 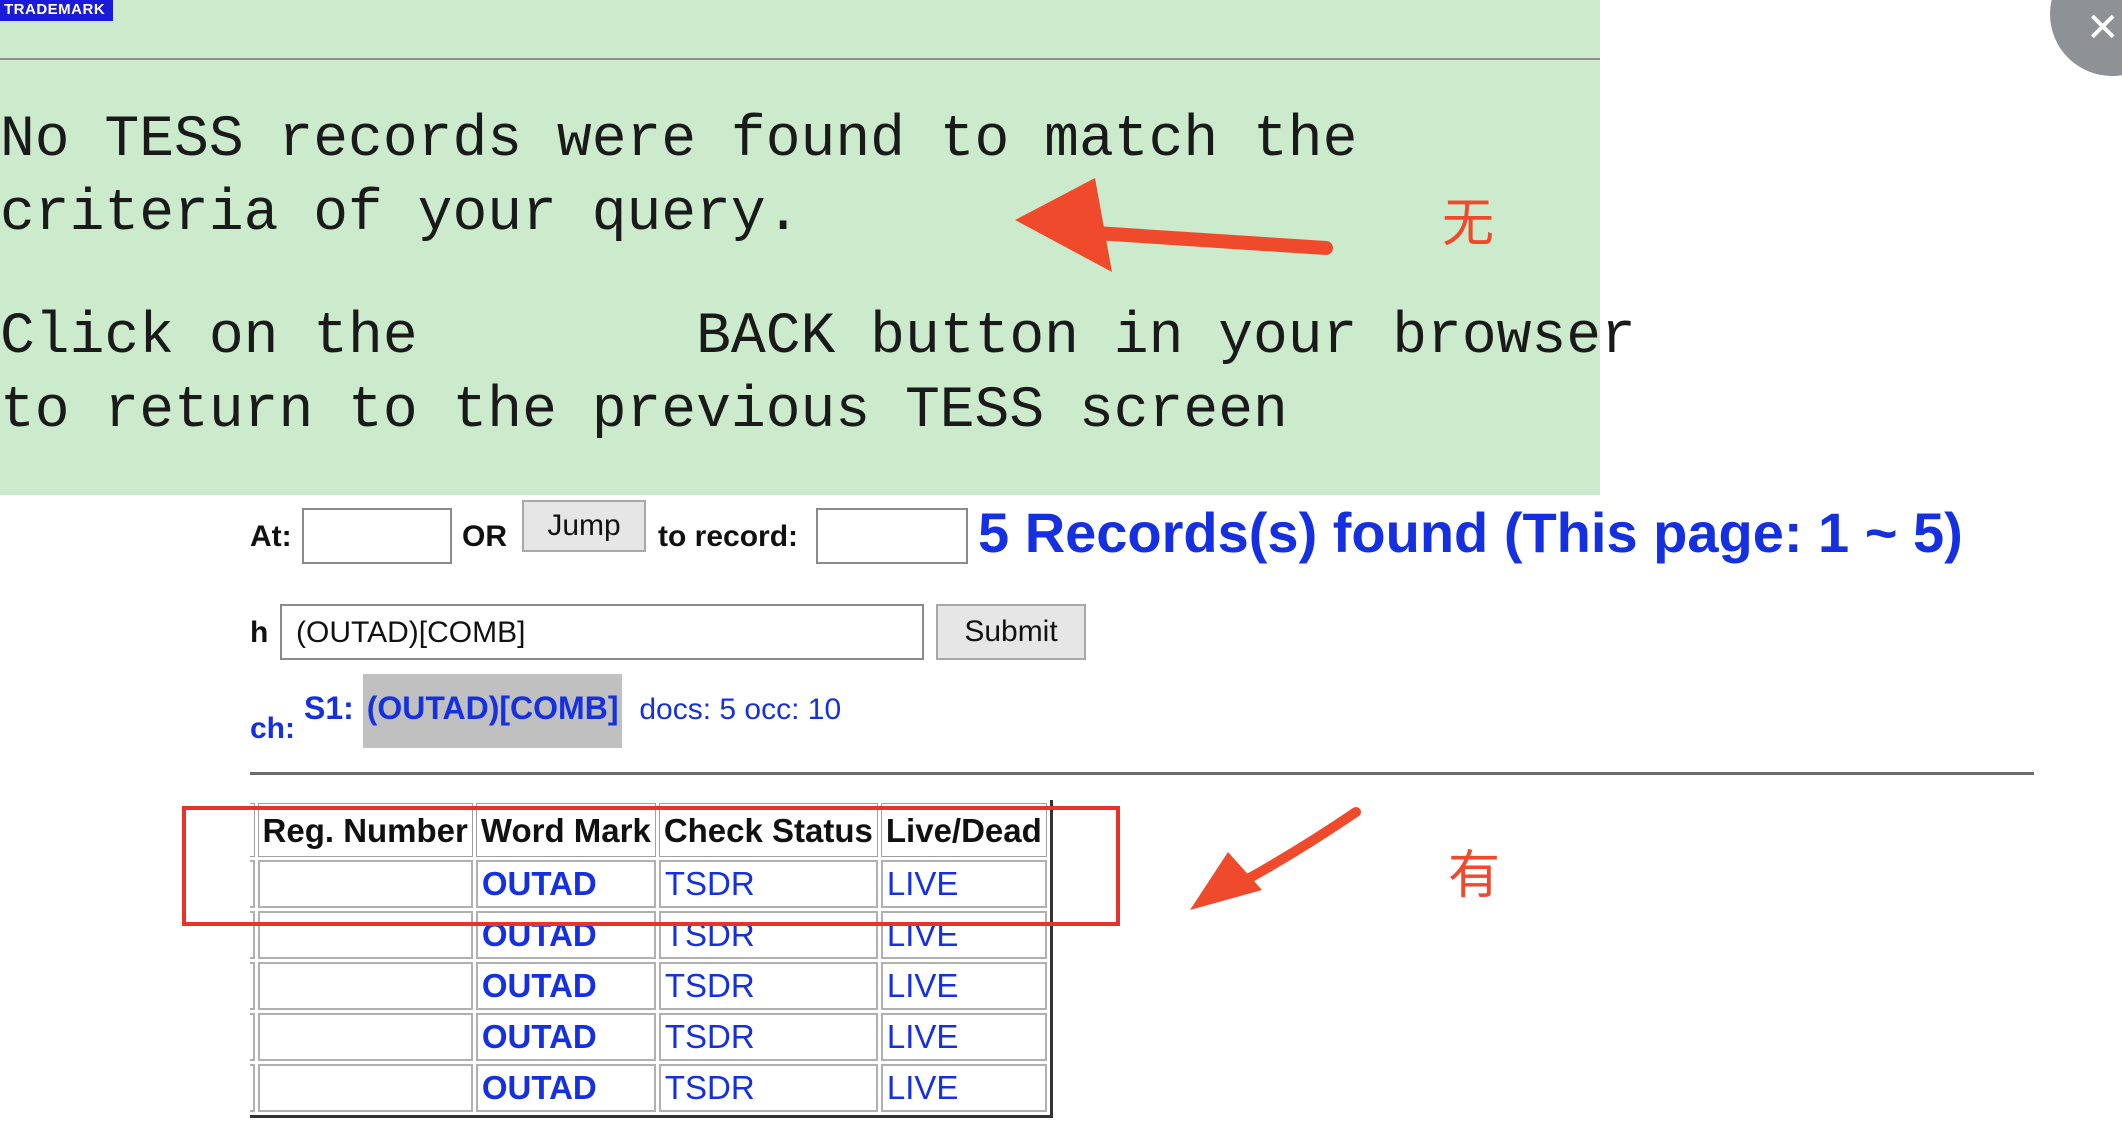 I want to click on at-record-input, so click(x=377, y=536).